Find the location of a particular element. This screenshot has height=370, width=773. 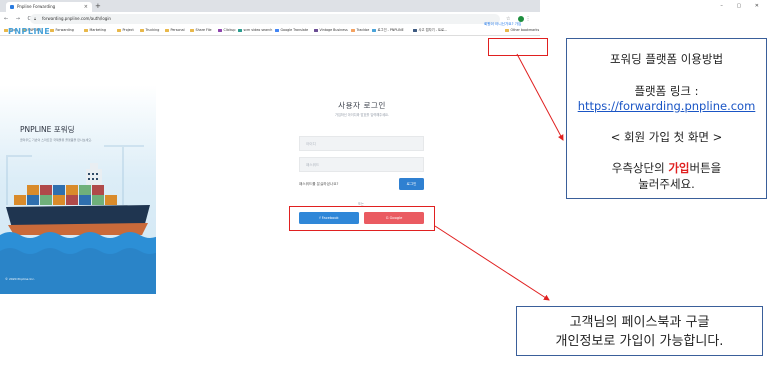

signup-highlight-word: 가입 is located at coordinates (679, 168).